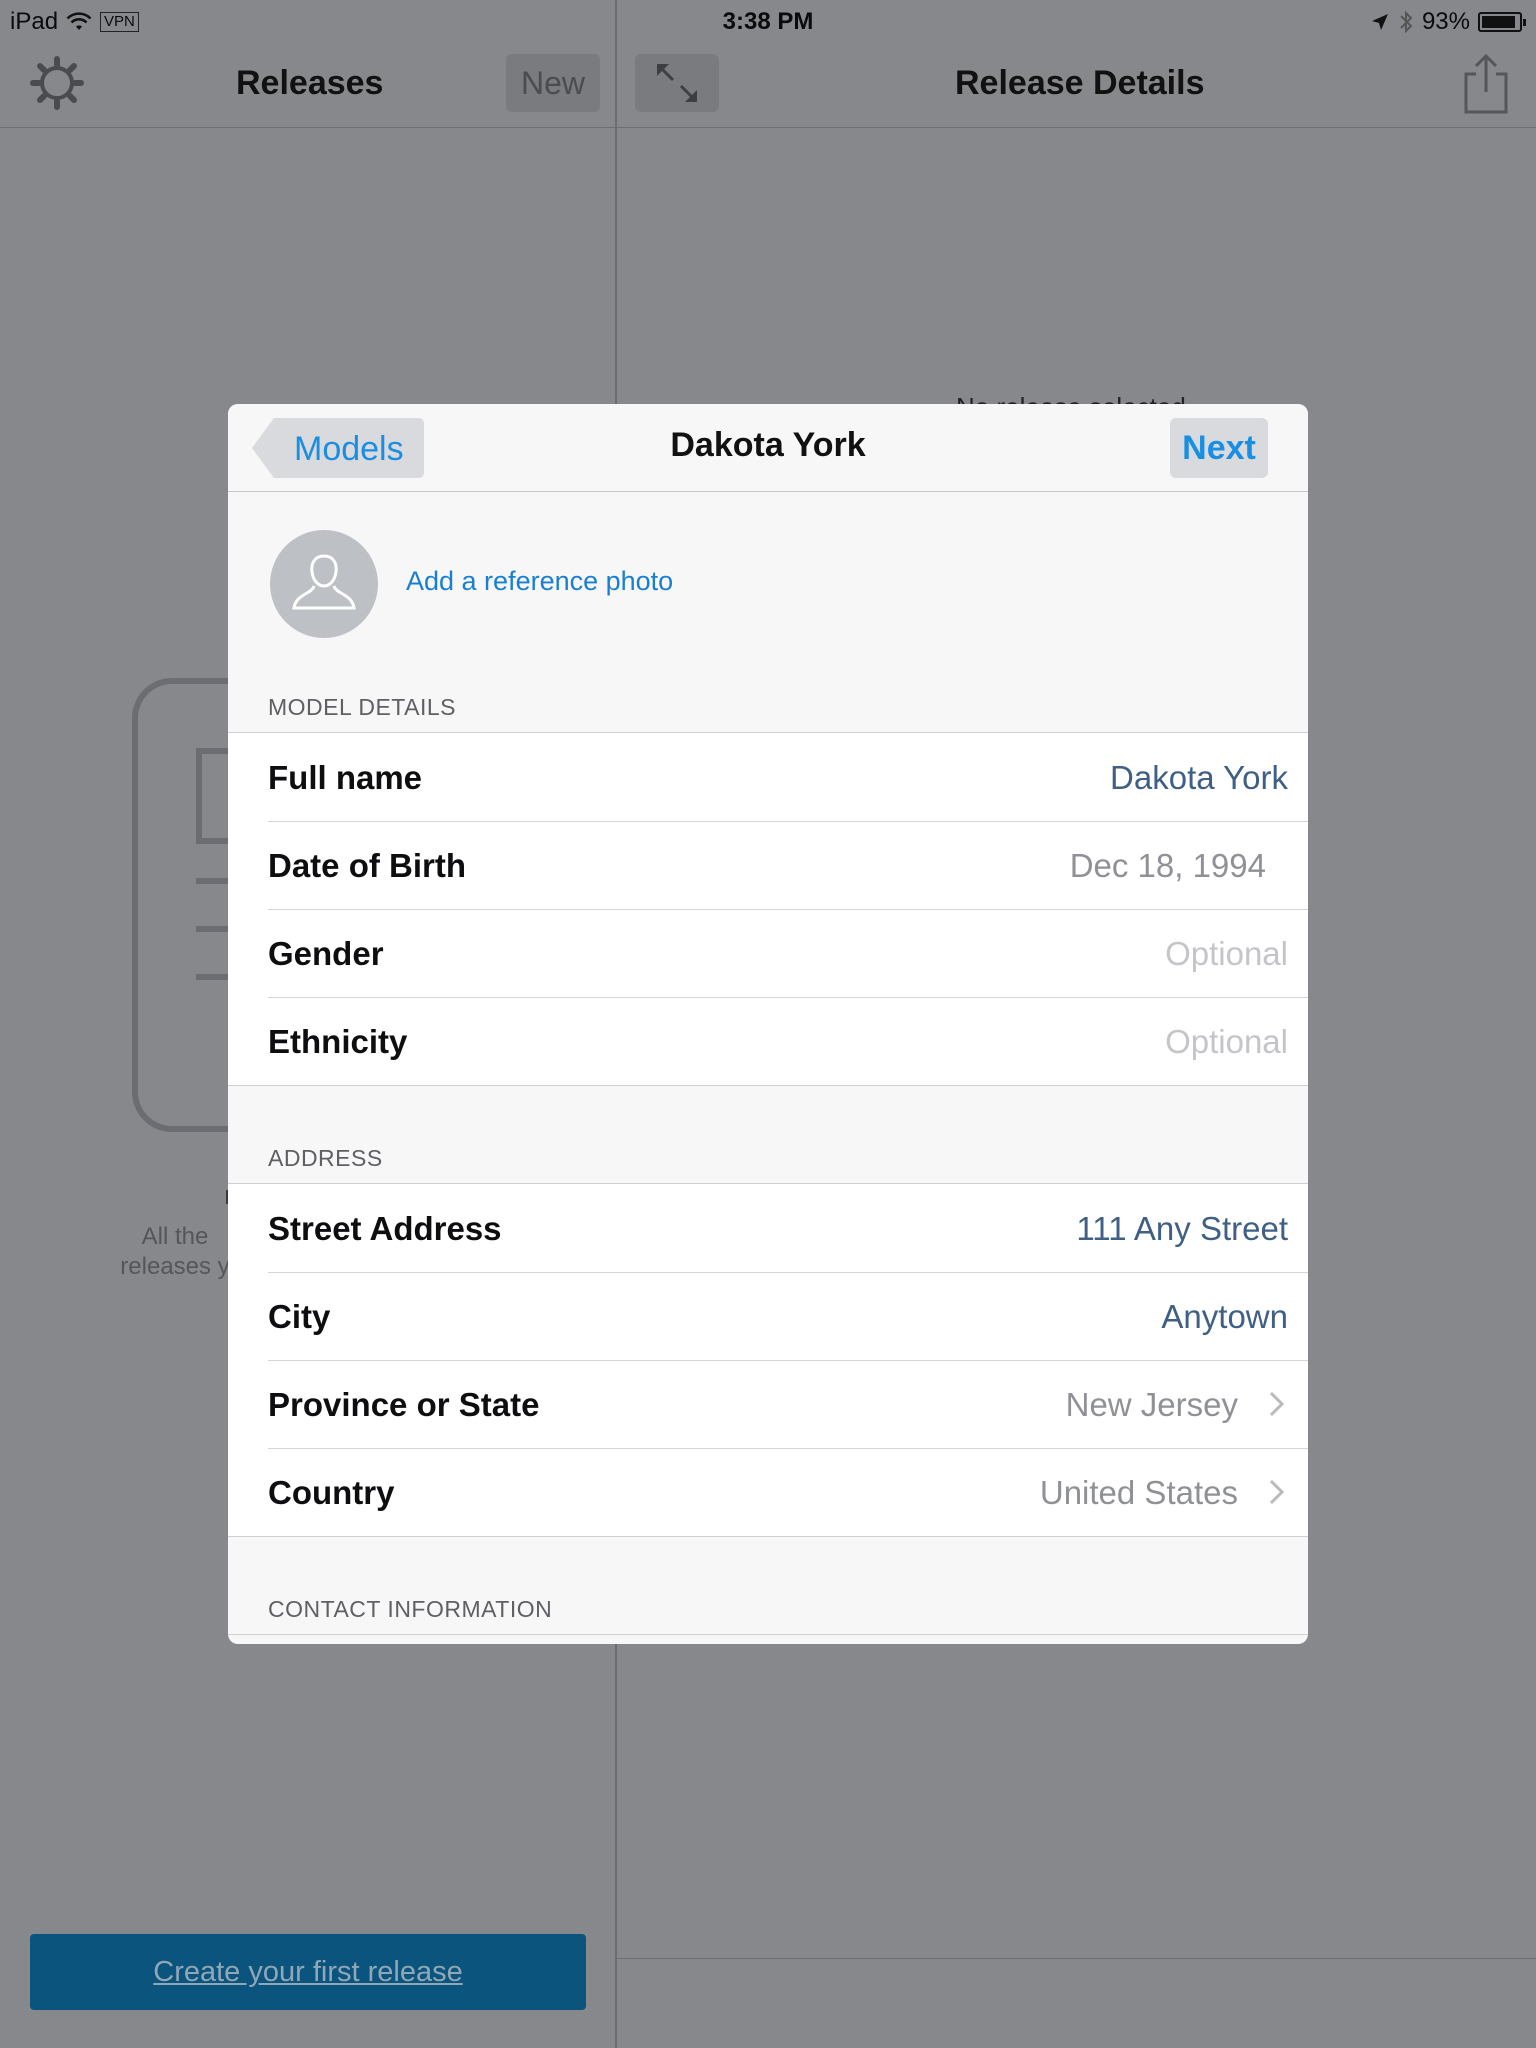 This screenshot has width=1536, height=2048. I want to click on row-label: Country, so click(331, 1492).